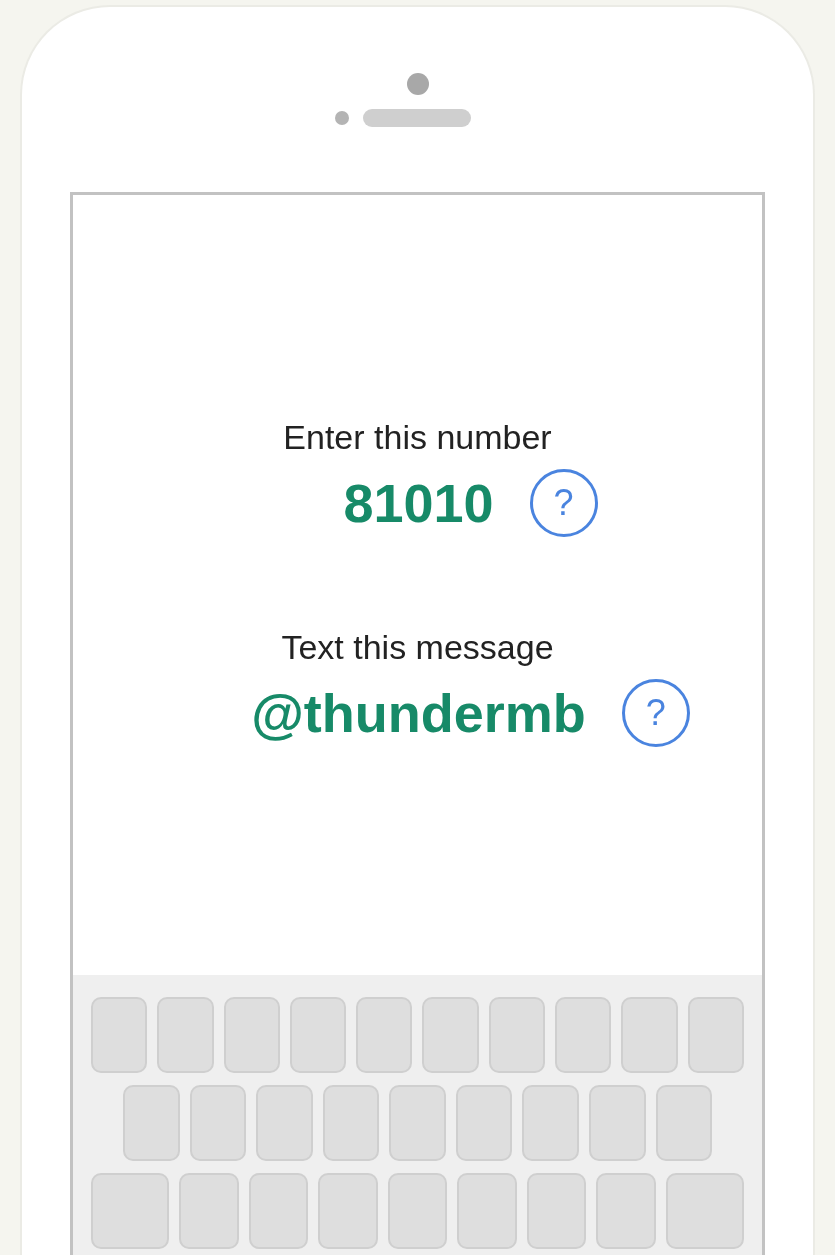 The height and width of the screenshot is (1255, 835). What do you see at coordinates (417, 647) in the screenshot?
I see `instruction-label: Text this message` at bounding box center [417, 647].